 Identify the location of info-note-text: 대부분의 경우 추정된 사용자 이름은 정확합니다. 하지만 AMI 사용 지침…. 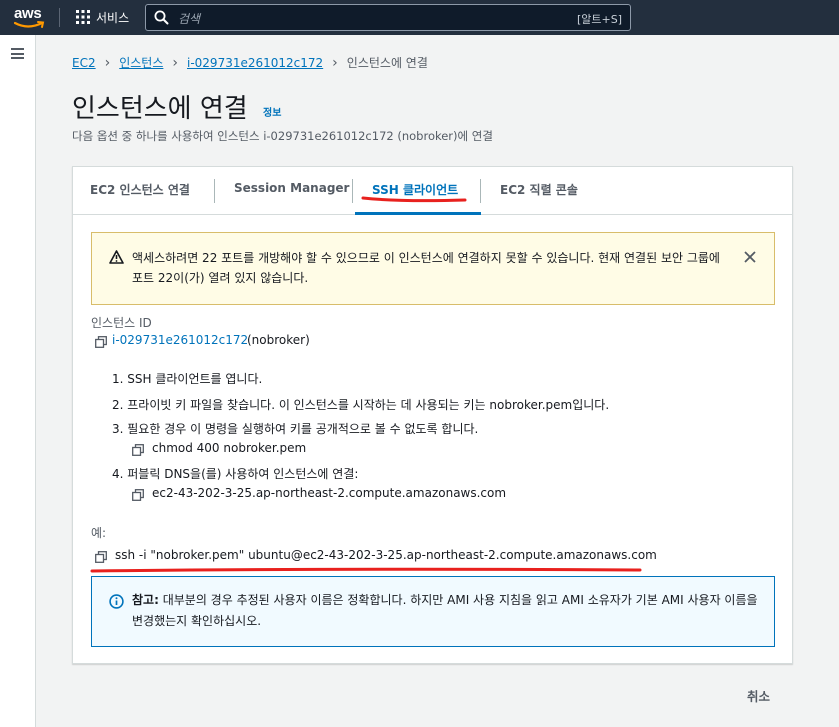
(445, 610).